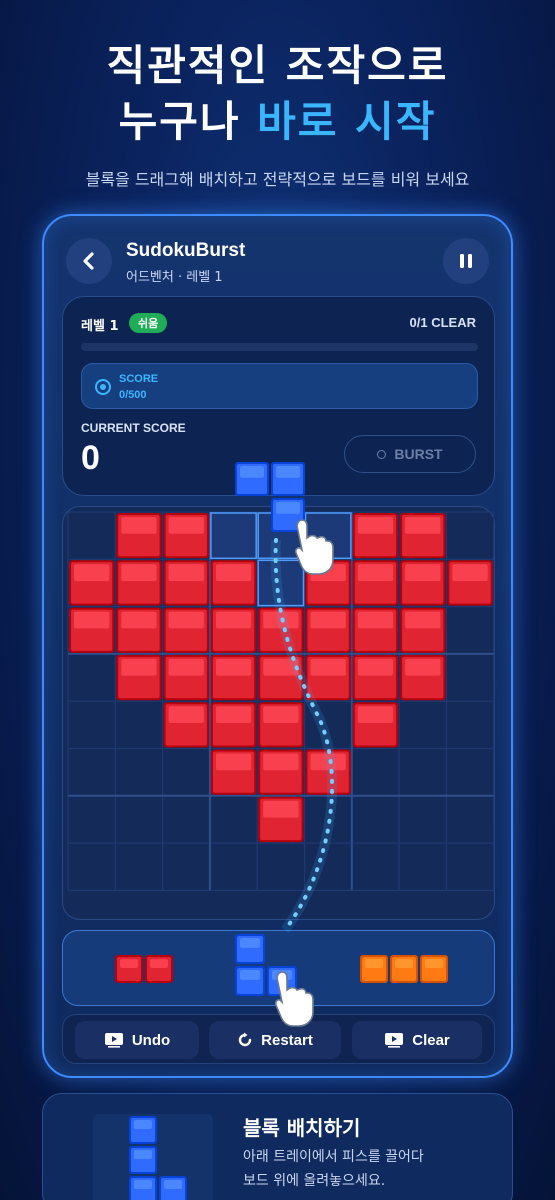  I want to click on burst-button: BURST, so click(410, 454).